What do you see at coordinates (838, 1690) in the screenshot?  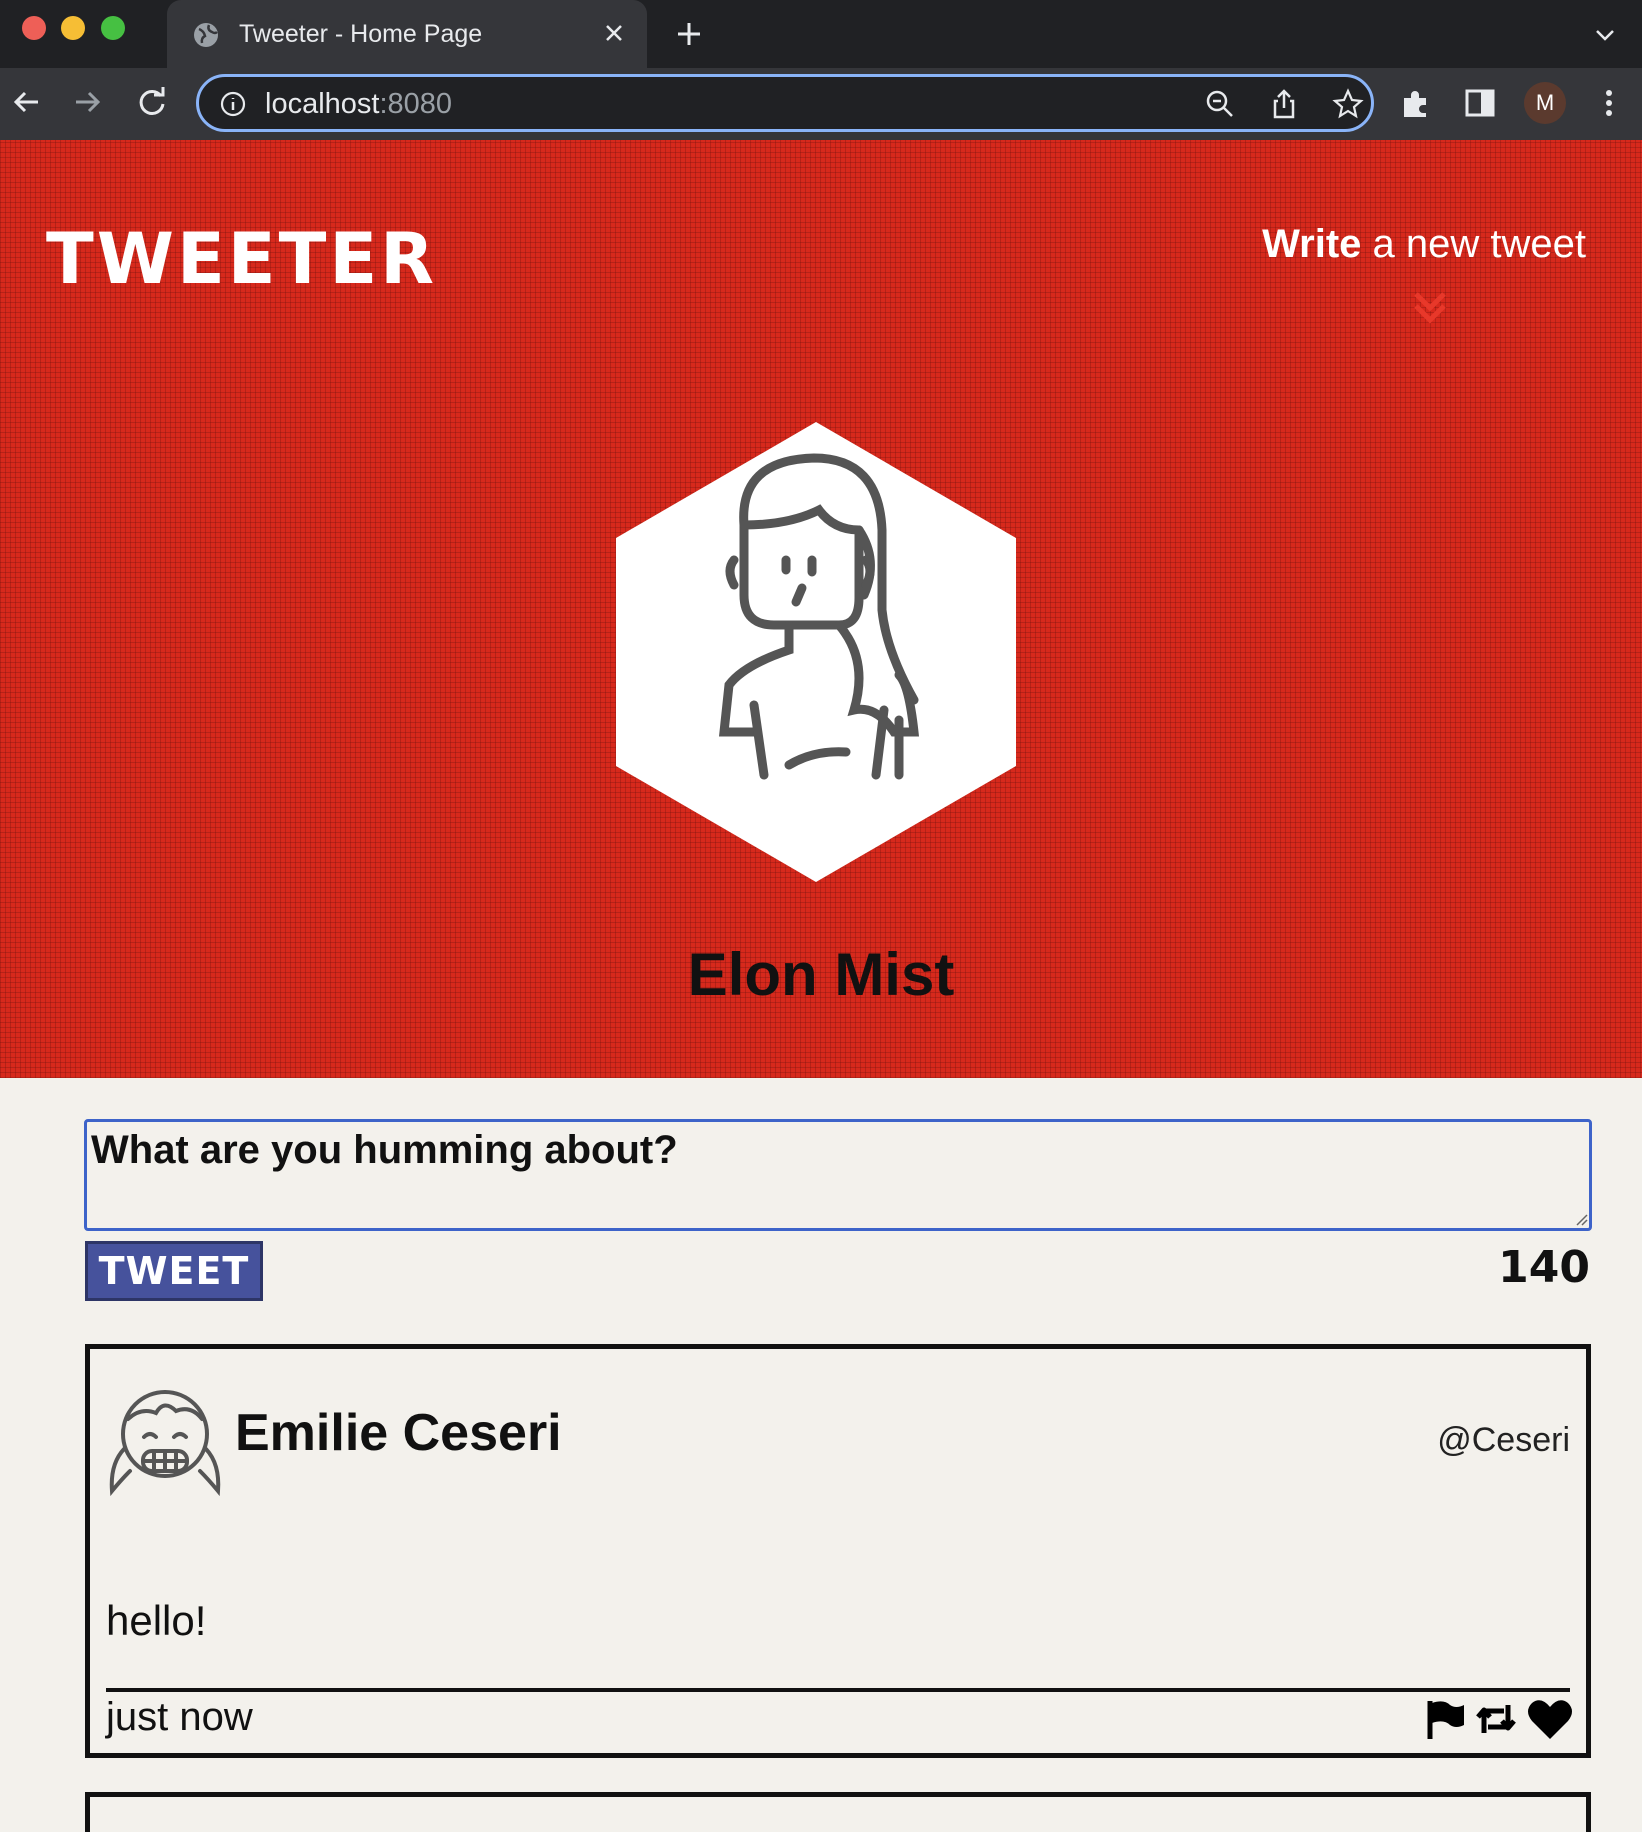 I see `tweet-divider` at bounding box center [838, 1690].